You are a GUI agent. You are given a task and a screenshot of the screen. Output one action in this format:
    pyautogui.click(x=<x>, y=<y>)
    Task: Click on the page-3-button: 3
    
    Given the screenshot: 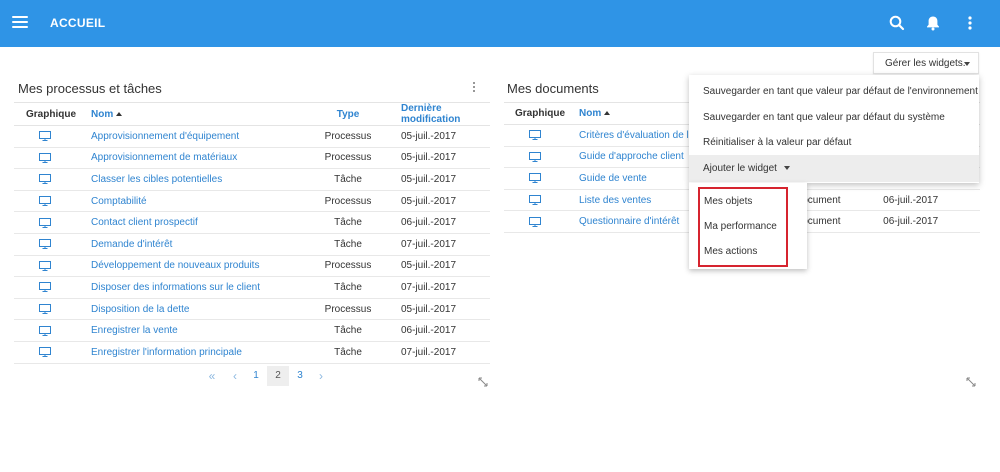 What is the action you would take?
    pyautogui.click(x=300, y=376)
    